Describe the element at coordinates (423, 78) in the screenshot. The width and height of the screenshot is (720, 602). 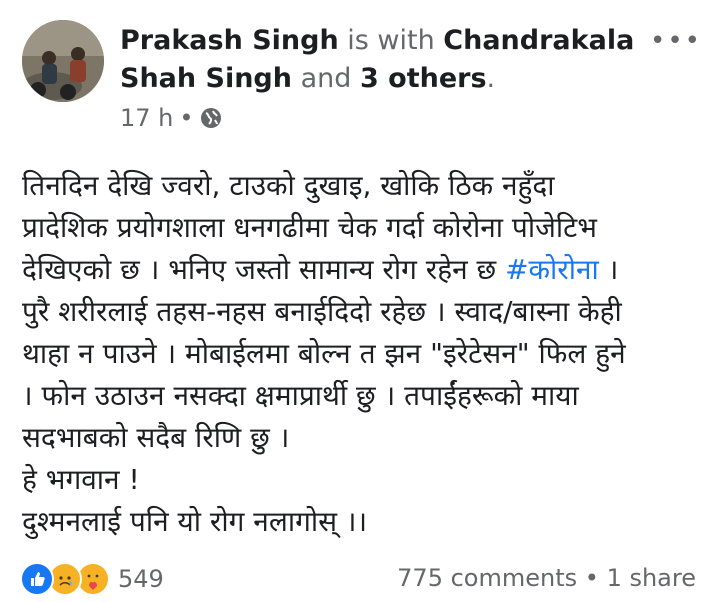
I see `others-link: 3 others` at that location.